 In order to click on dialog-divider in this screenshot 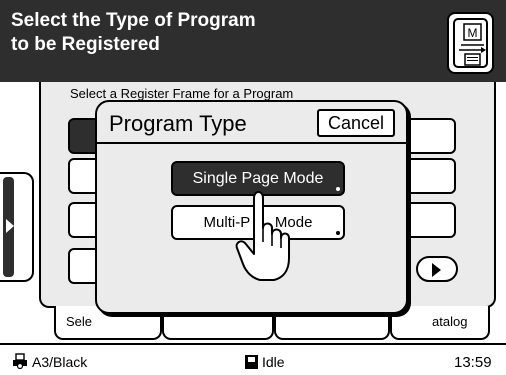, I will do `click(251, 143)`.